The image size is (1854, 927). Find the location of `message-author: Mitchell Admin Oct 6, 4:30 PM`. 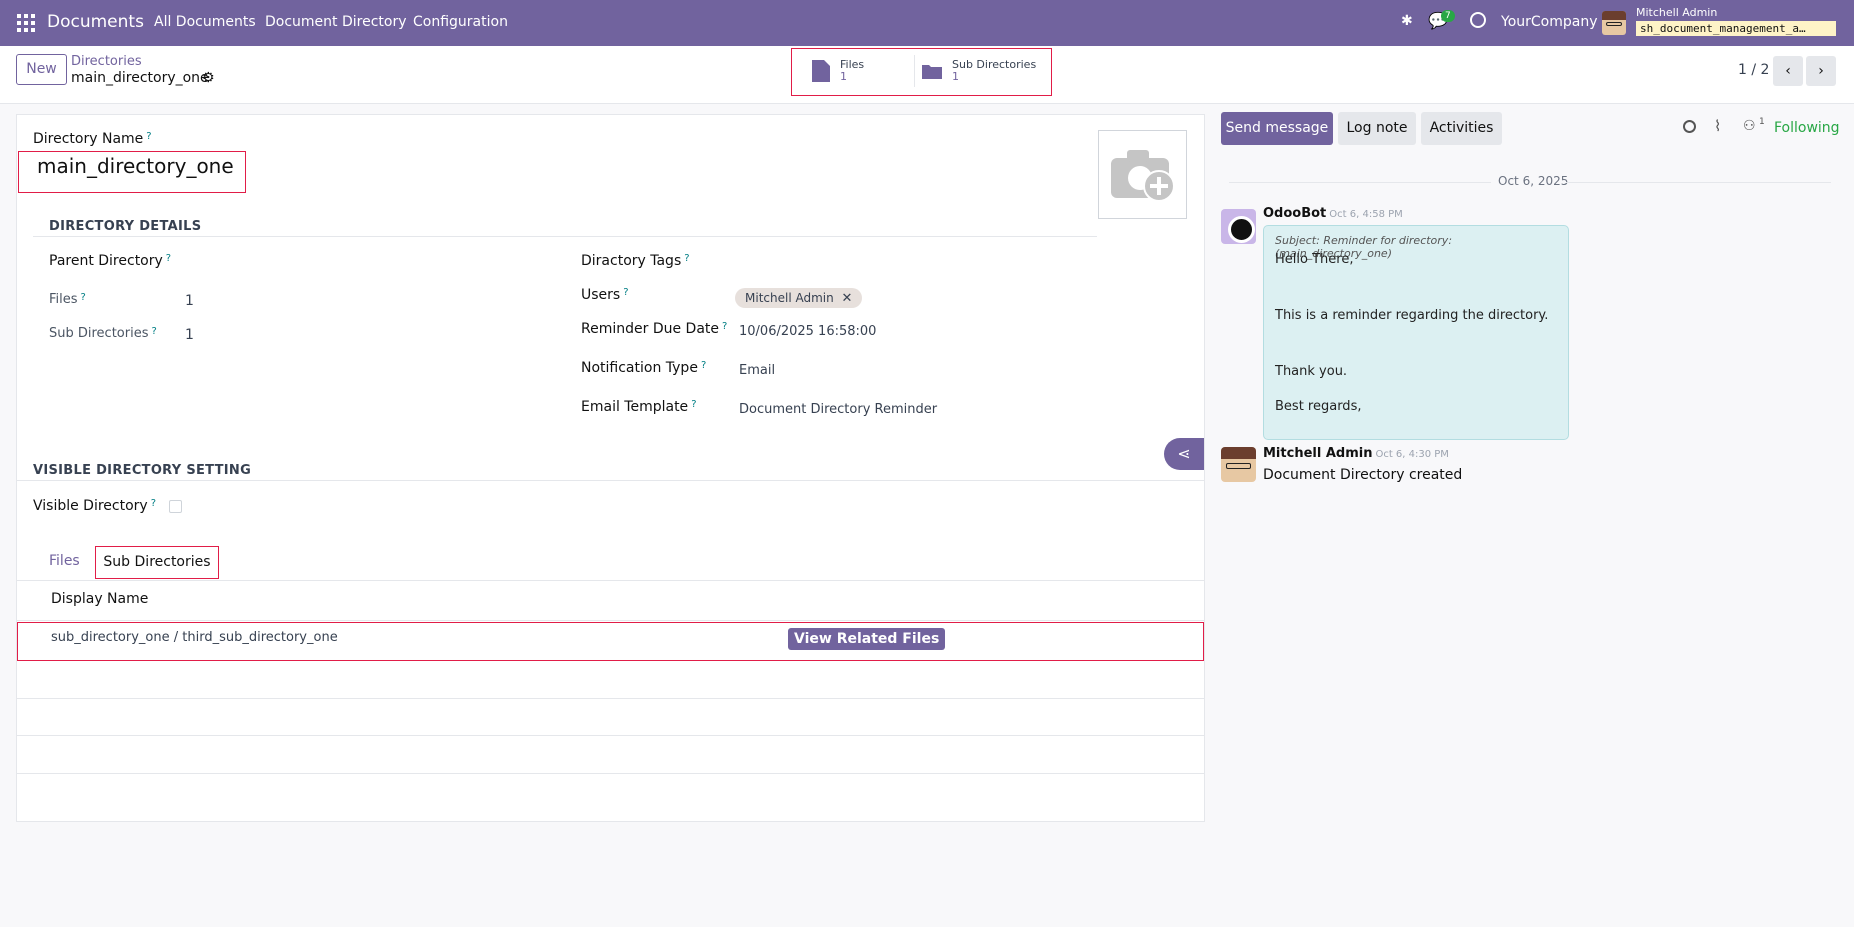

message-author: Mitchell Admin Oct 6, 4:30 PM is located at coordinates (1356, 453).